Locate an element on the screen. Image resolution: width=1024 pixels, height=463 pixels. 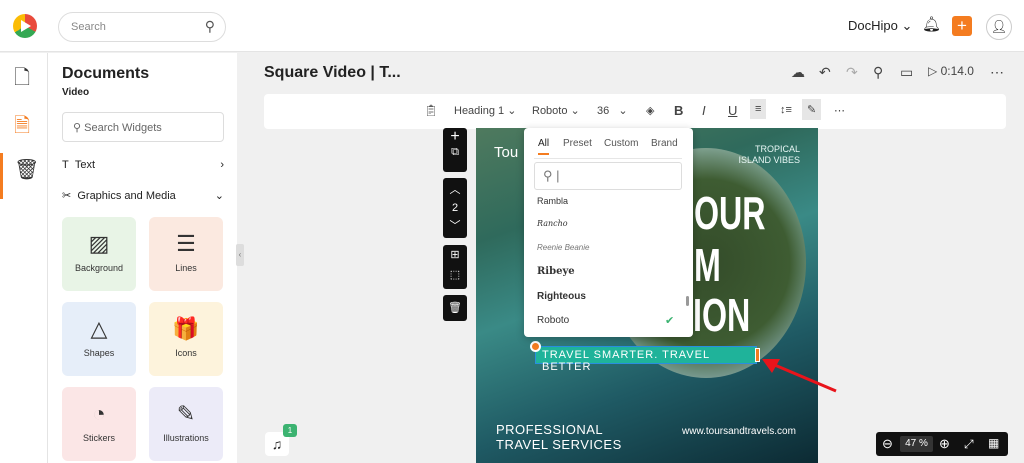
fit-screen-icon: ⤢ is located at coordinates (969, 444).